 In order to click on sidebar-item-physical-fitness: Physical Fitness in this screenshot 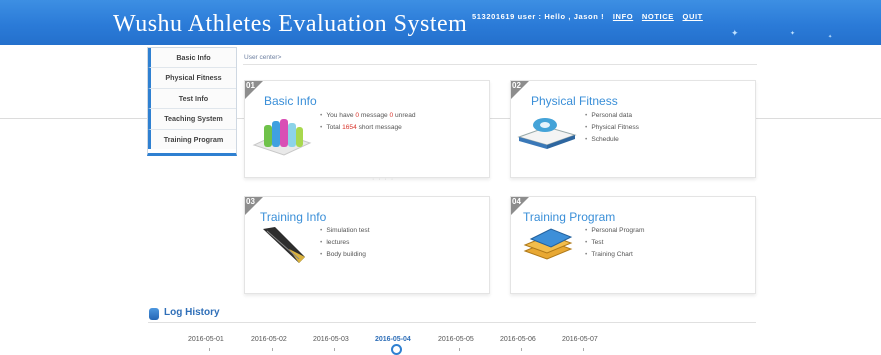, I will do `click(192, 78)`.